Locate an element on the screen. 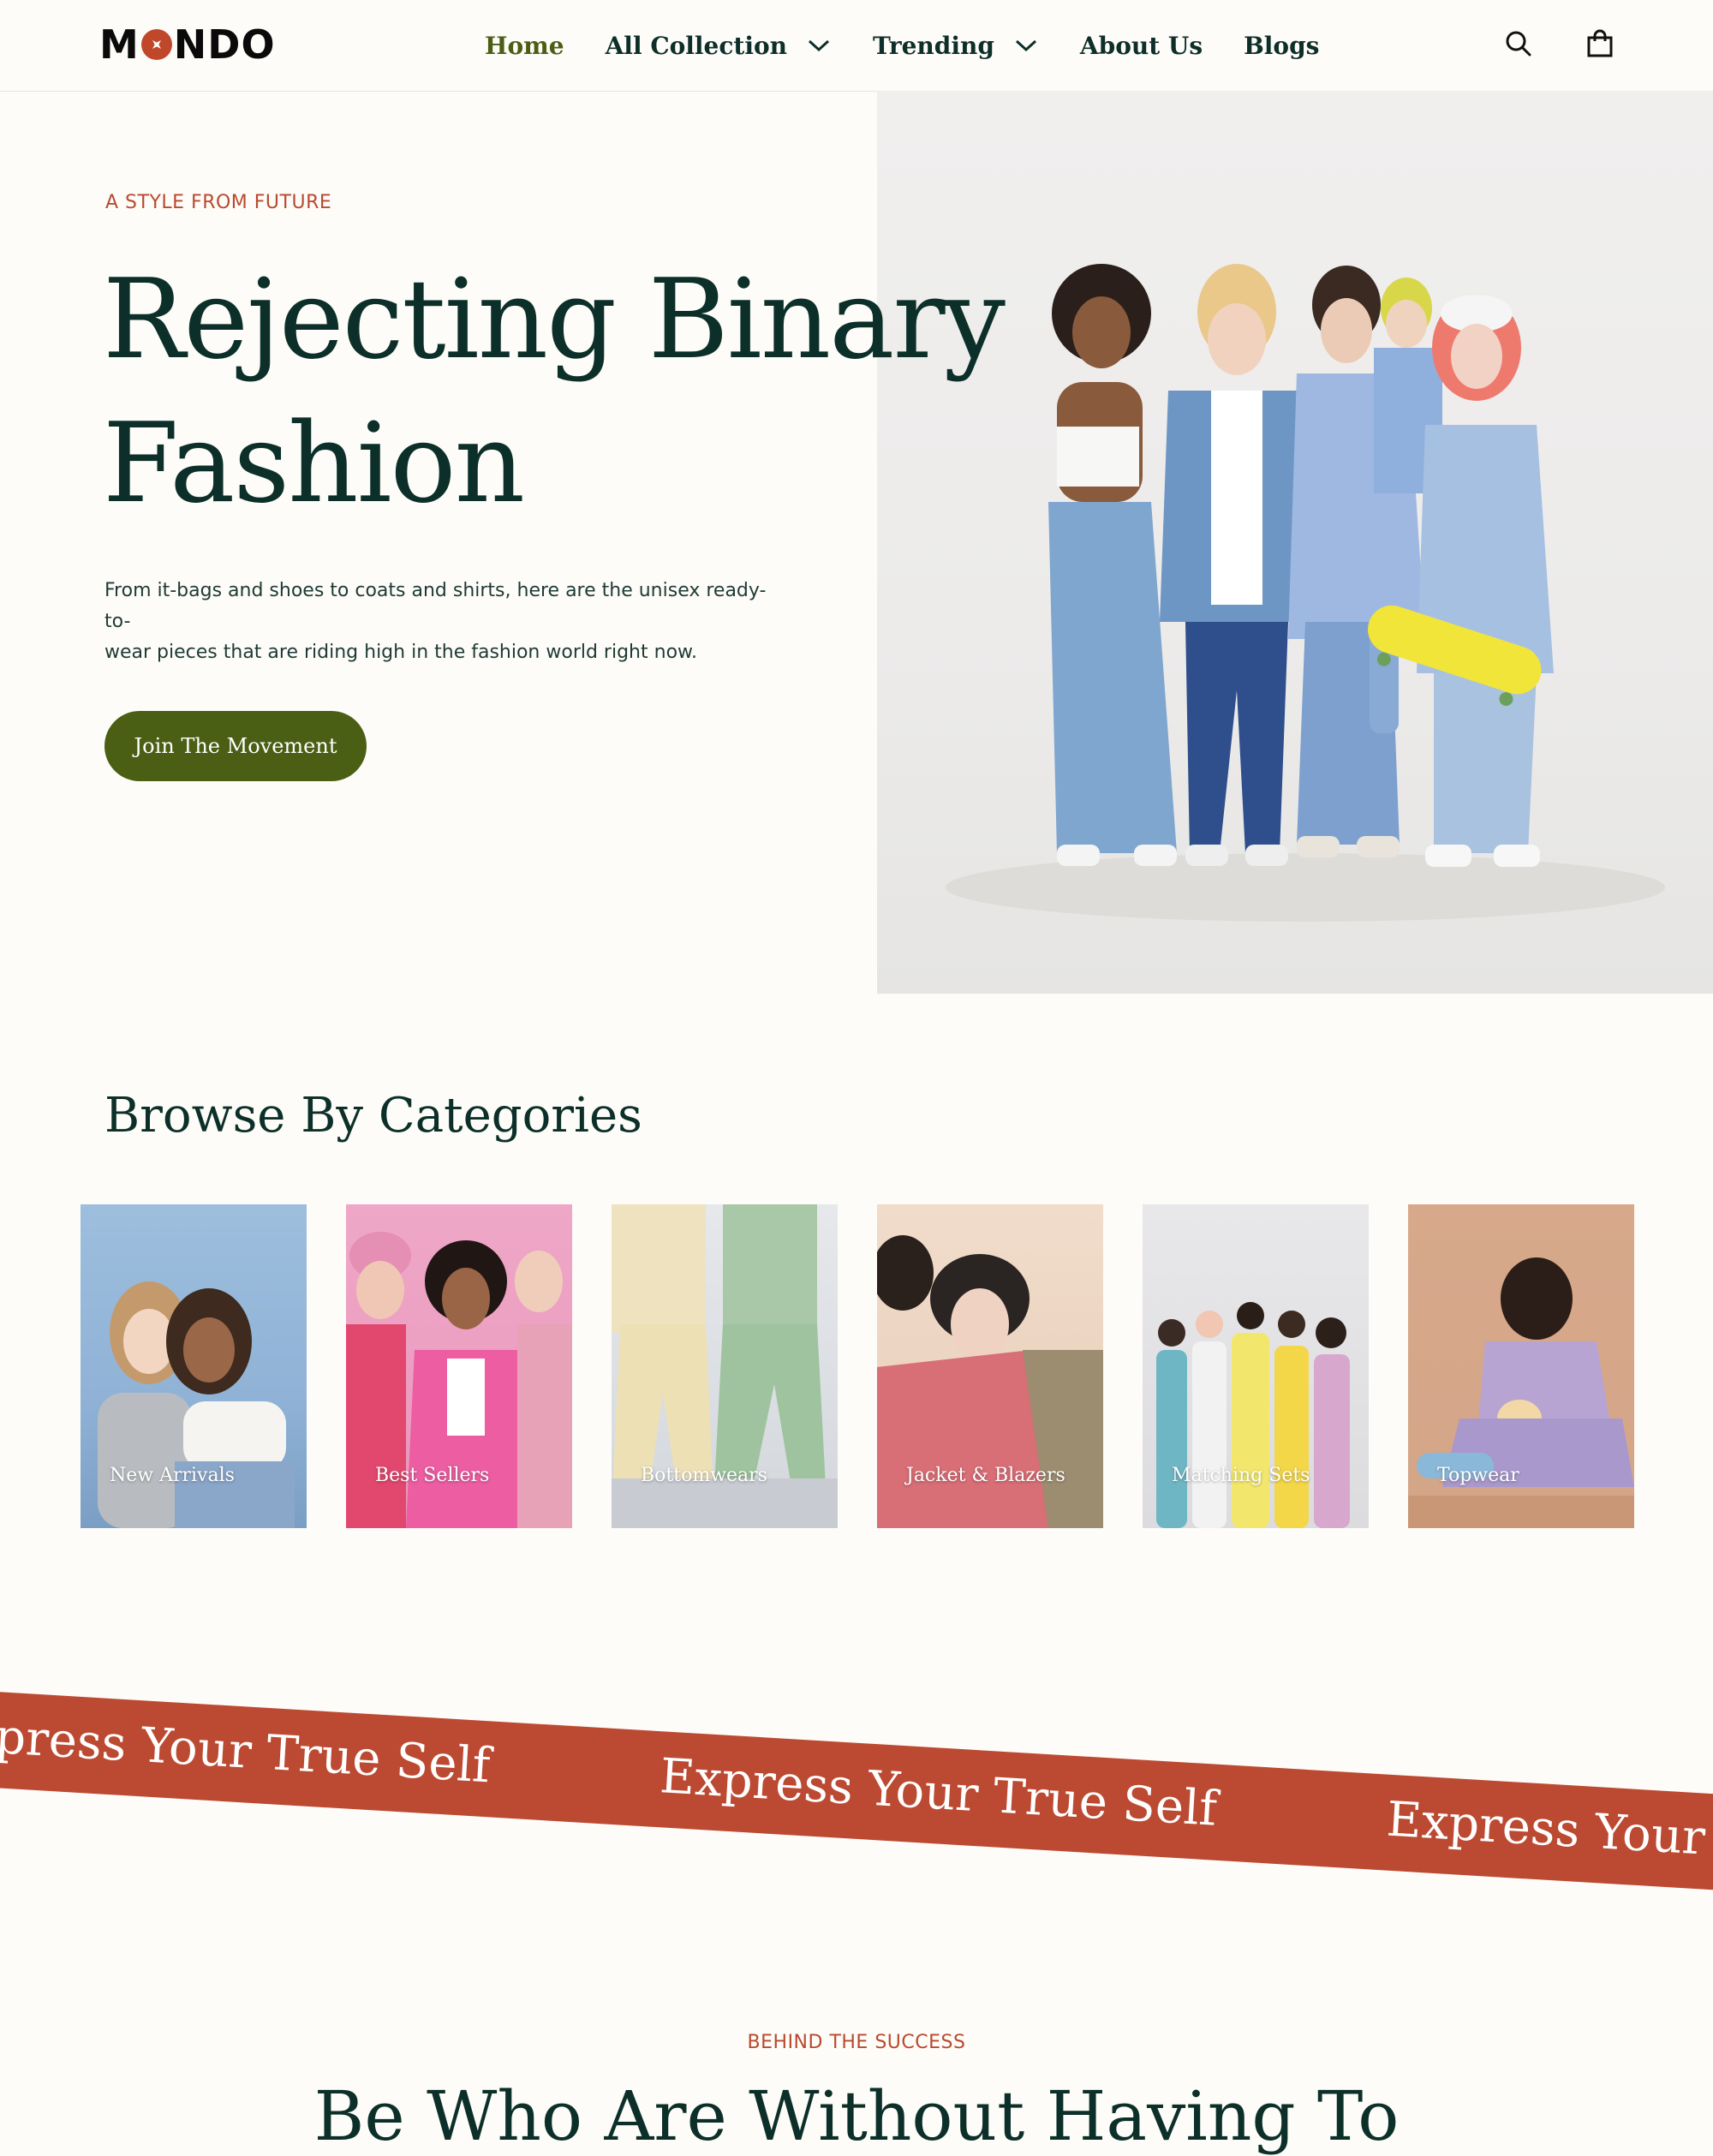 The height and width of the screenshot is (2156, 1713). category-label: Jacket & Blazers is located at coordinates (985, 1475).